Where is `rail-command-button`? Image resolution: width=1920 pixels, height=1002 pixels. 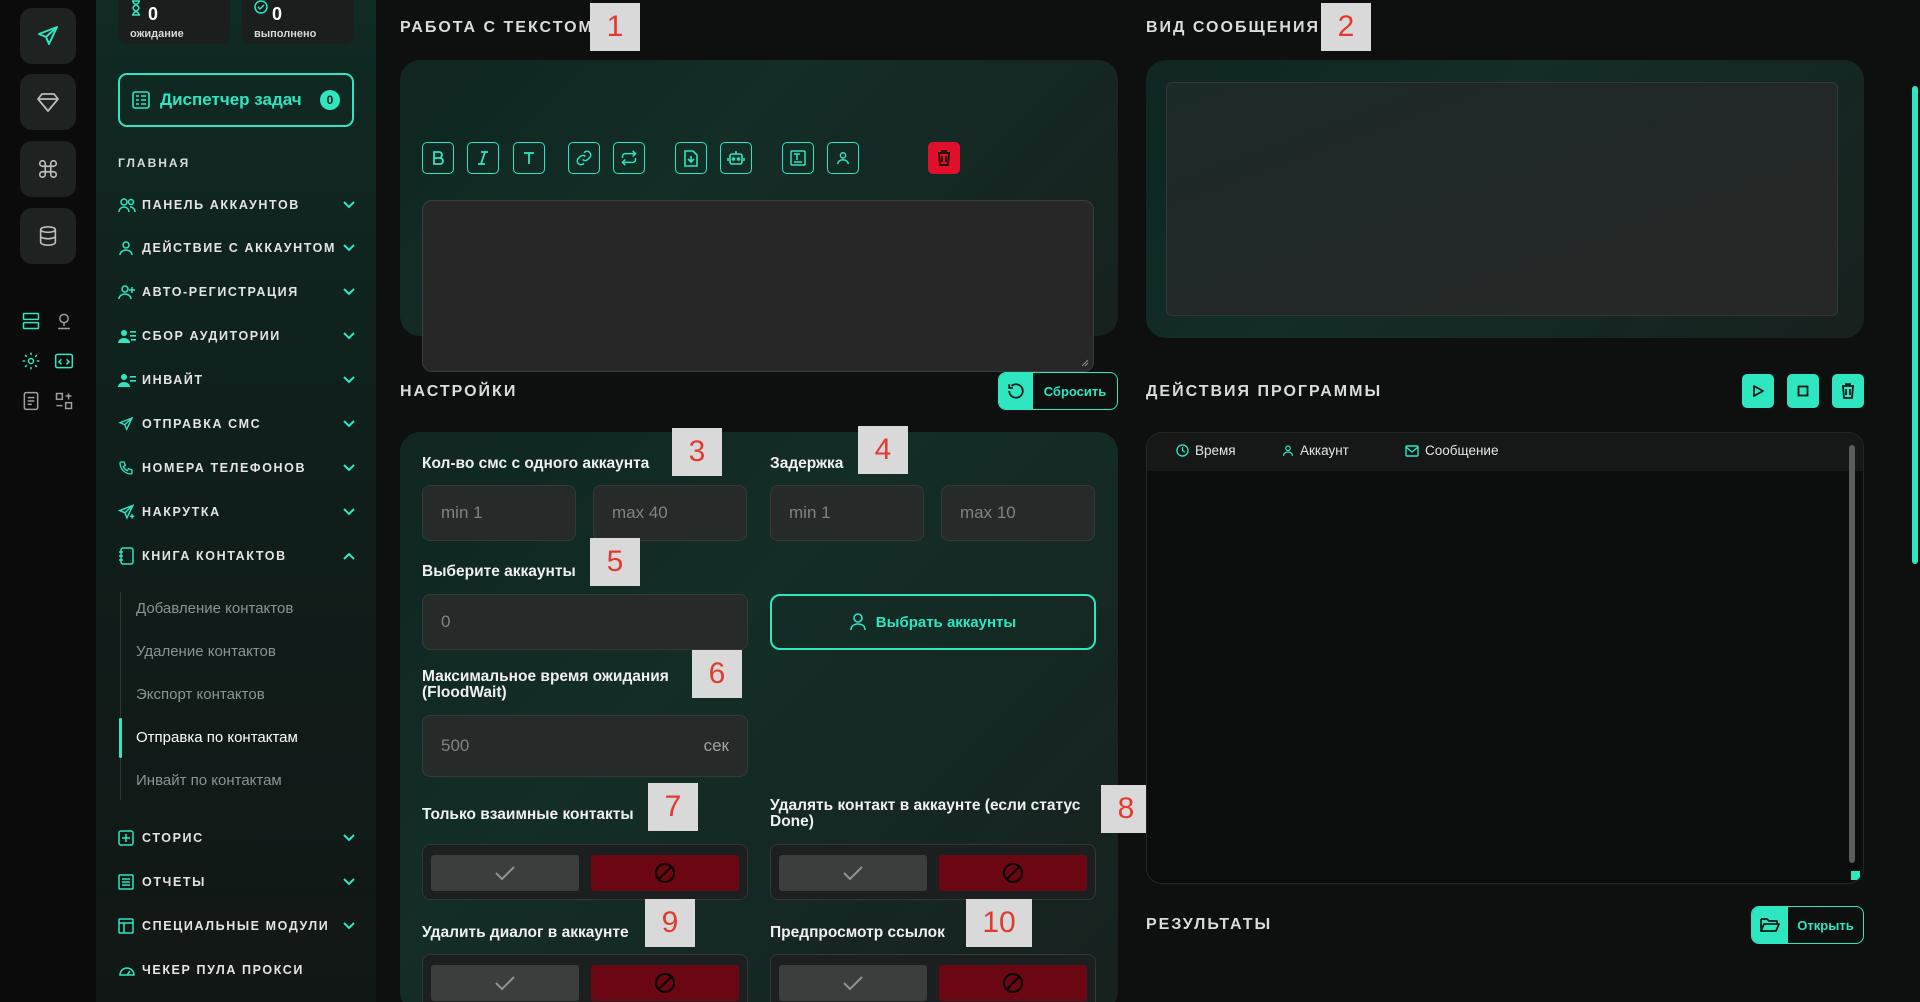 rail-command-button is located at coordinates (48, 169).